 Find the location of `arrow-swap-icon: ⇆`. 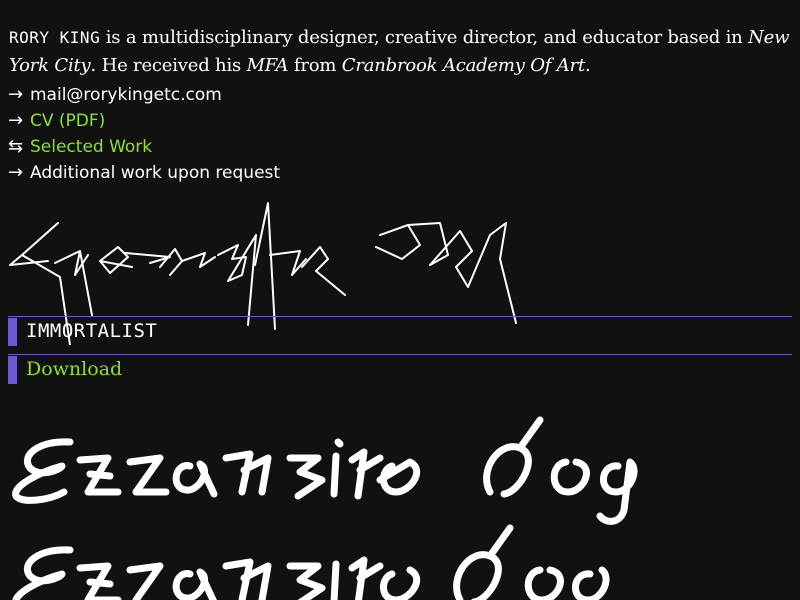

arrow-swap-icon: ⇆ is located at coordinates (16, 146).